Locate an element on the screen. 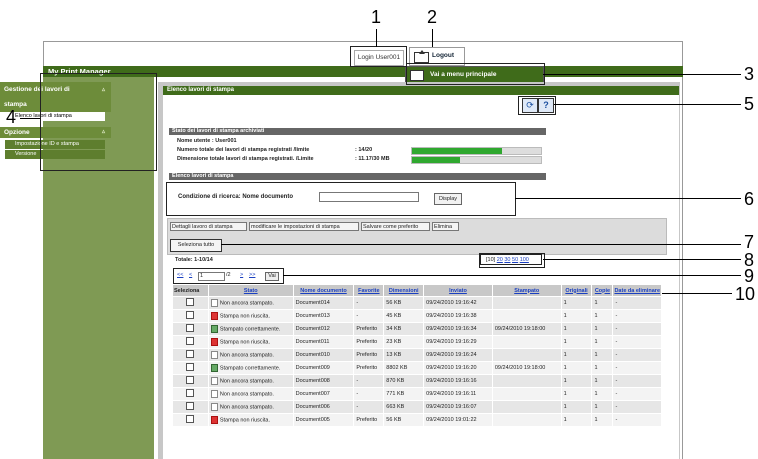 The width and height of the screenshot is (758, 459). cell-size: 23 KB is located at coordinates (404, 342).